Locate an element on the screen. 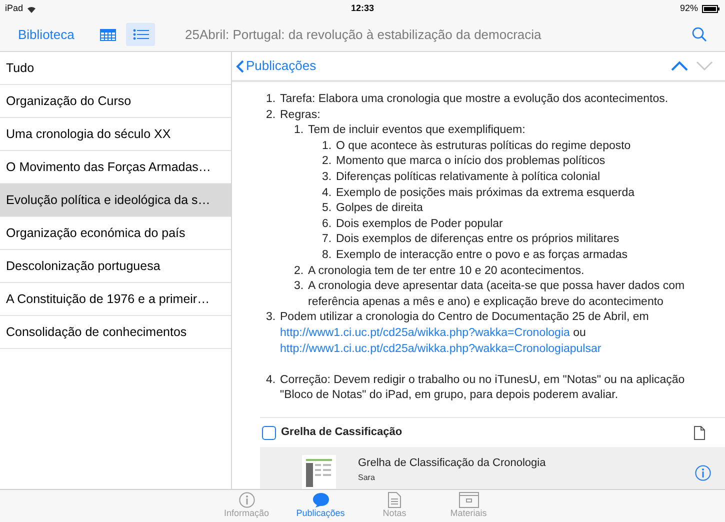  list-item-text: O que acontece às estruturas políticas do regime deposto is located at coordinates (484, 146).